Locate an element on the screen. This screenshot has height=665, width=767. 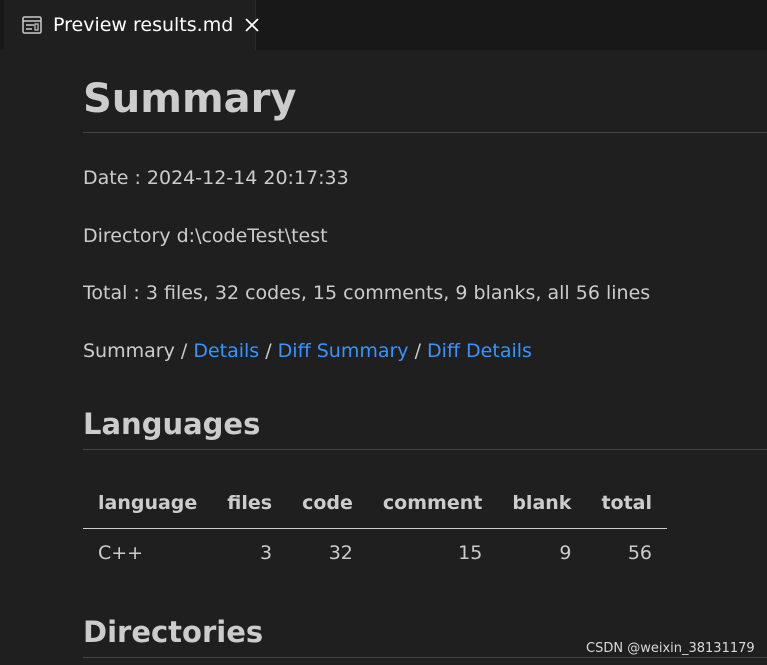
watermark: CSDN @weixin_38131179 is located at coordinates (670, 648).